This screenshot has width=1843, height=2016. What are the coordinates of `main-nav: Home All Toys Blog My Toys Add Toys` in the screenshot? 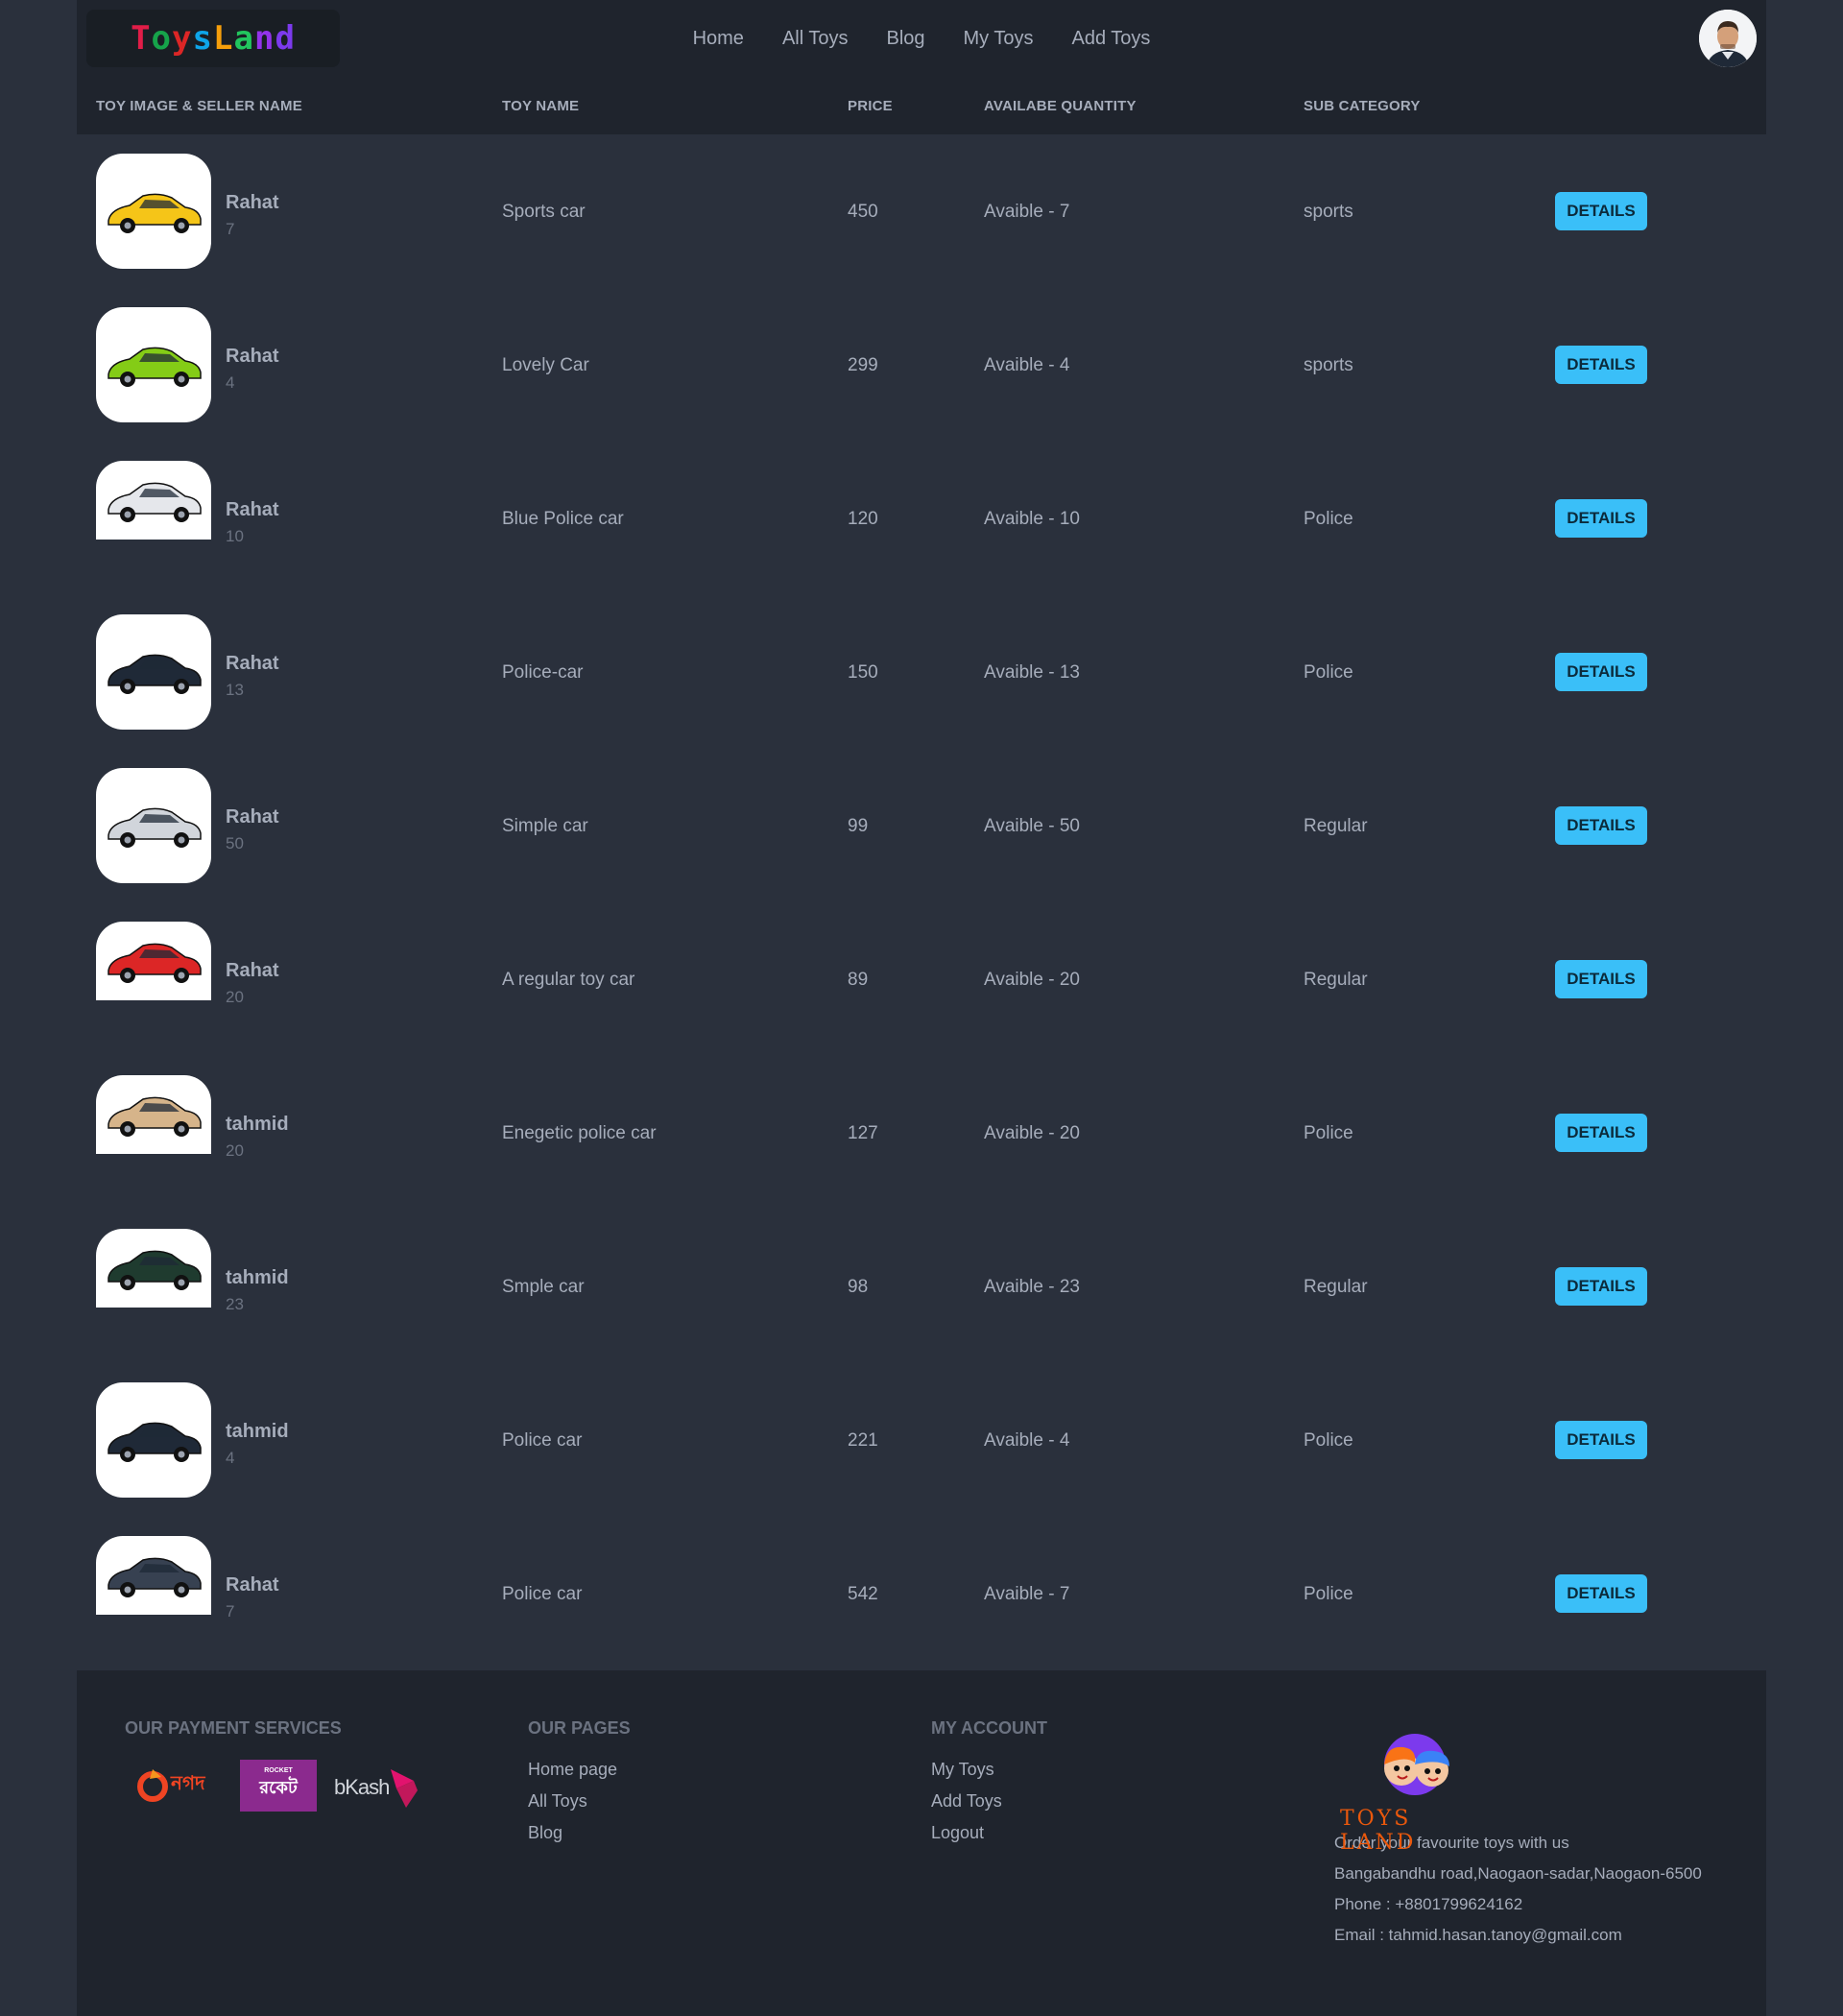 It's located at (921, 38).